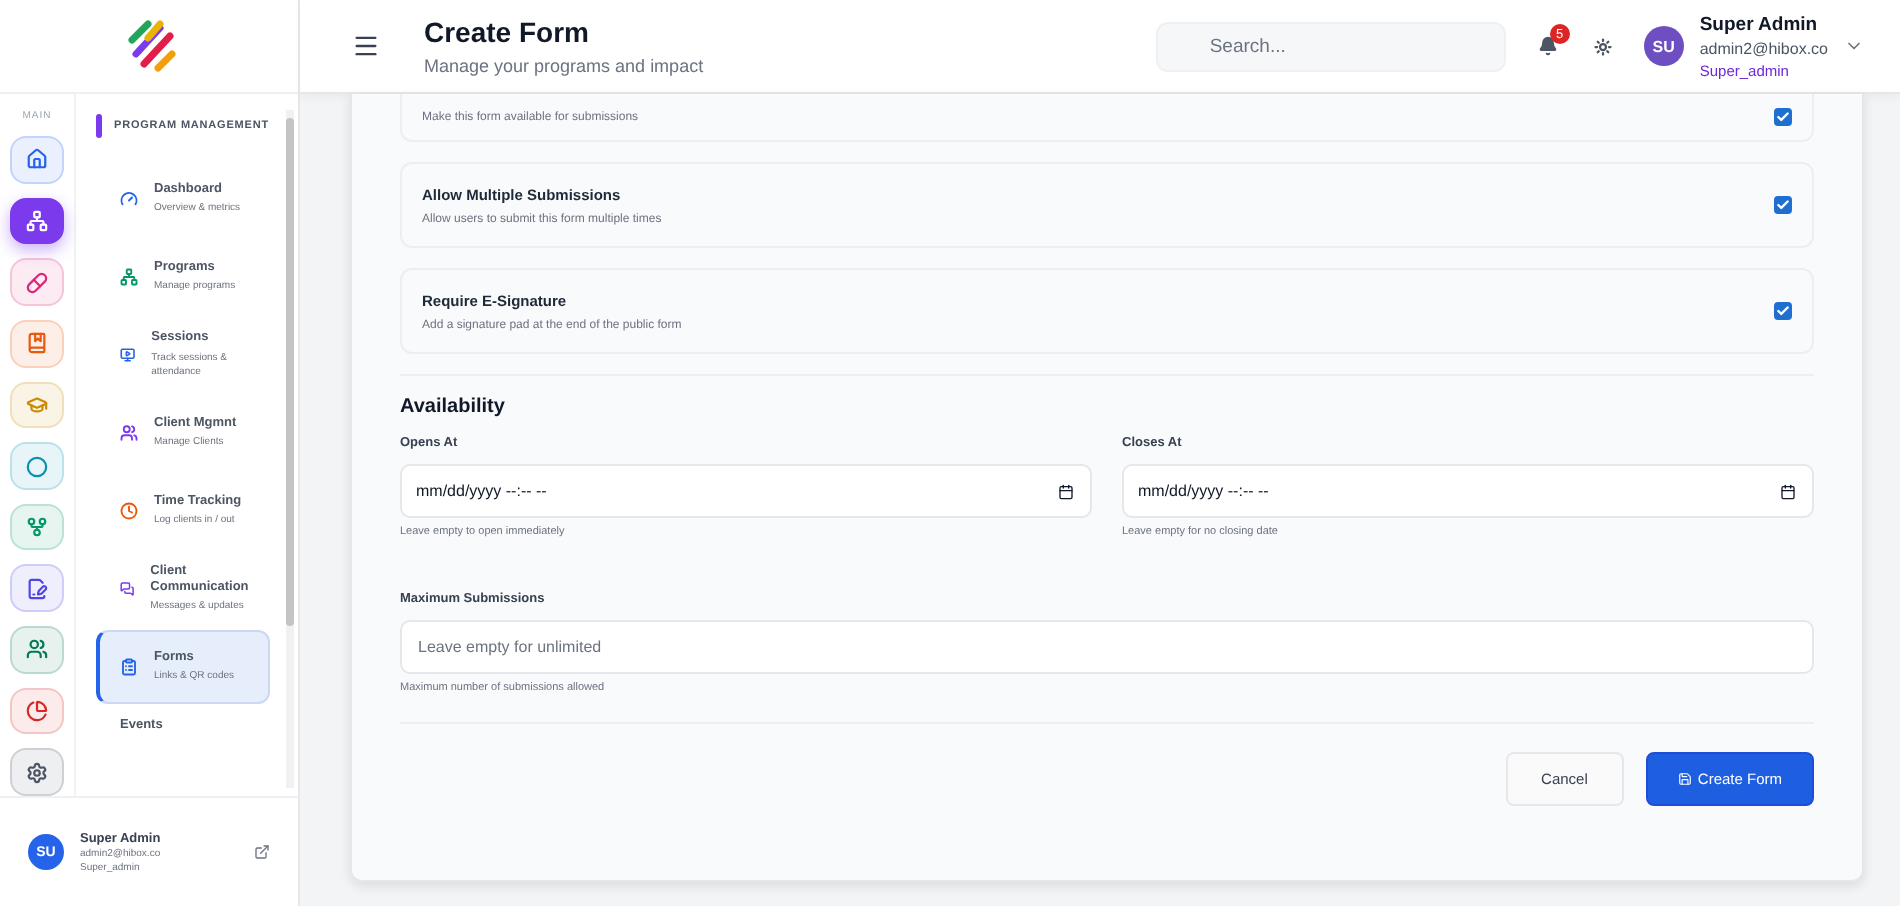 This screenshot has width=1900, height=906. Describe the element at coordinates (37, 282) in the screenshot. I see `pill-icon` at that location.